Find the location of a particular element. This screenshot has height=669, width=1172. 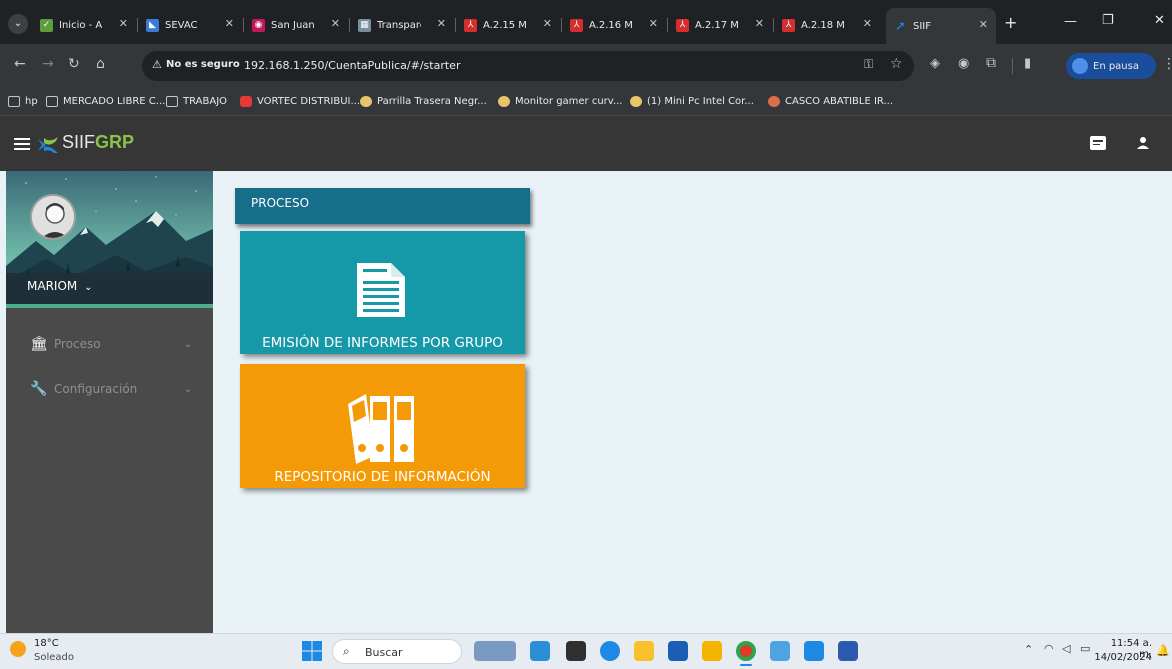

chrome-browser-icon is located at coordinates (746, 651).